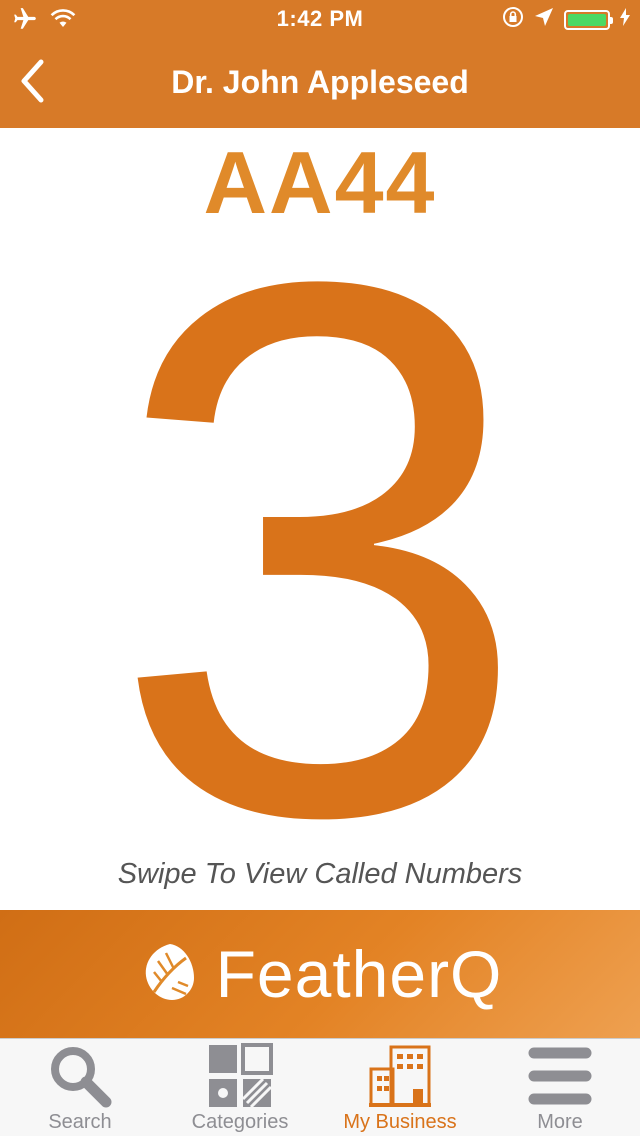 The width and height of the screenshot is (640, 1136). What do you see at coordinates (240, 1122) in the screenshot?
I see `tab-label: Categories` at bounding box center [240, 1122].